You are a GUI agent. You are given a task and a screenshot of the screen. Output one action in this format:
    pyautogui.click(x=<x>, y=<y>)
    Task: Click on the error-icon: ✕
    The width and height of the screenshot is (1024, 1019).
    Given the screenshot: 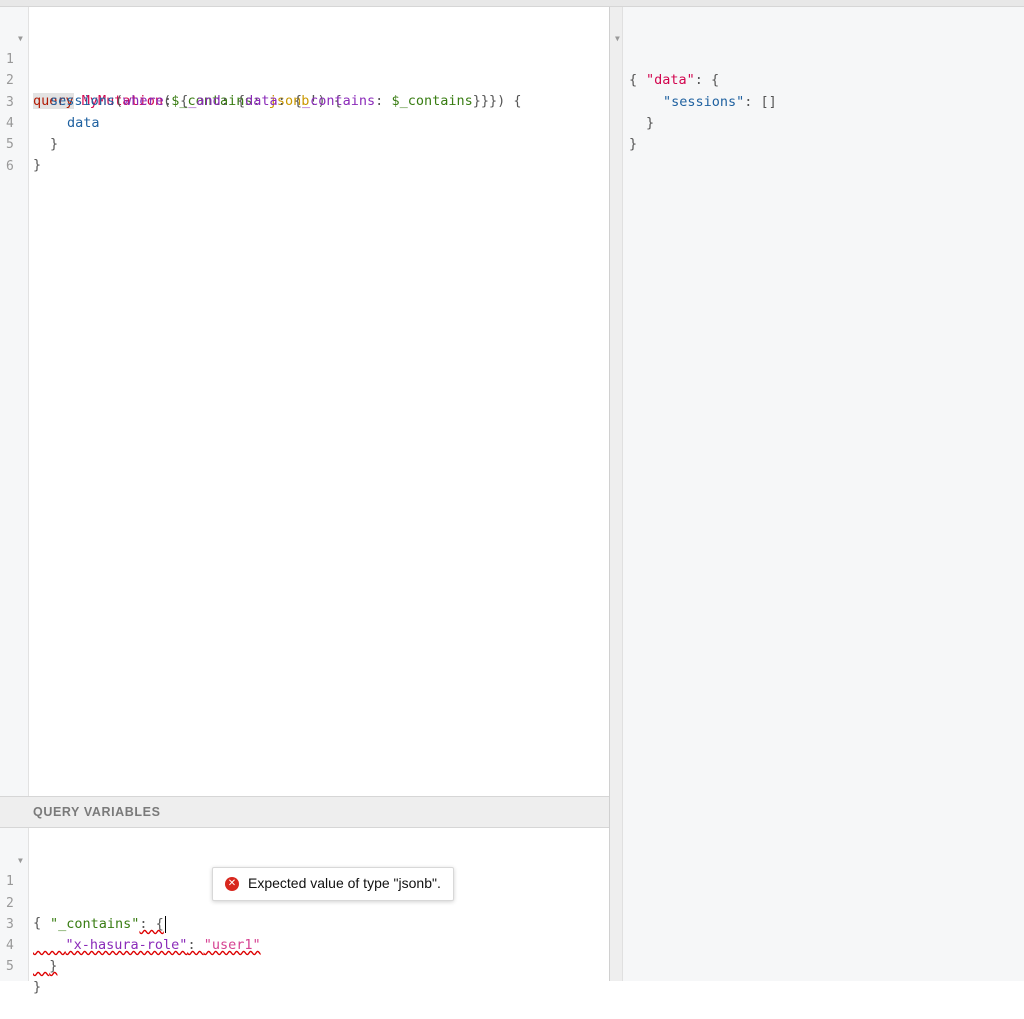 What is the action you would take?
    pyautogui.click(x=232, y=884)
    